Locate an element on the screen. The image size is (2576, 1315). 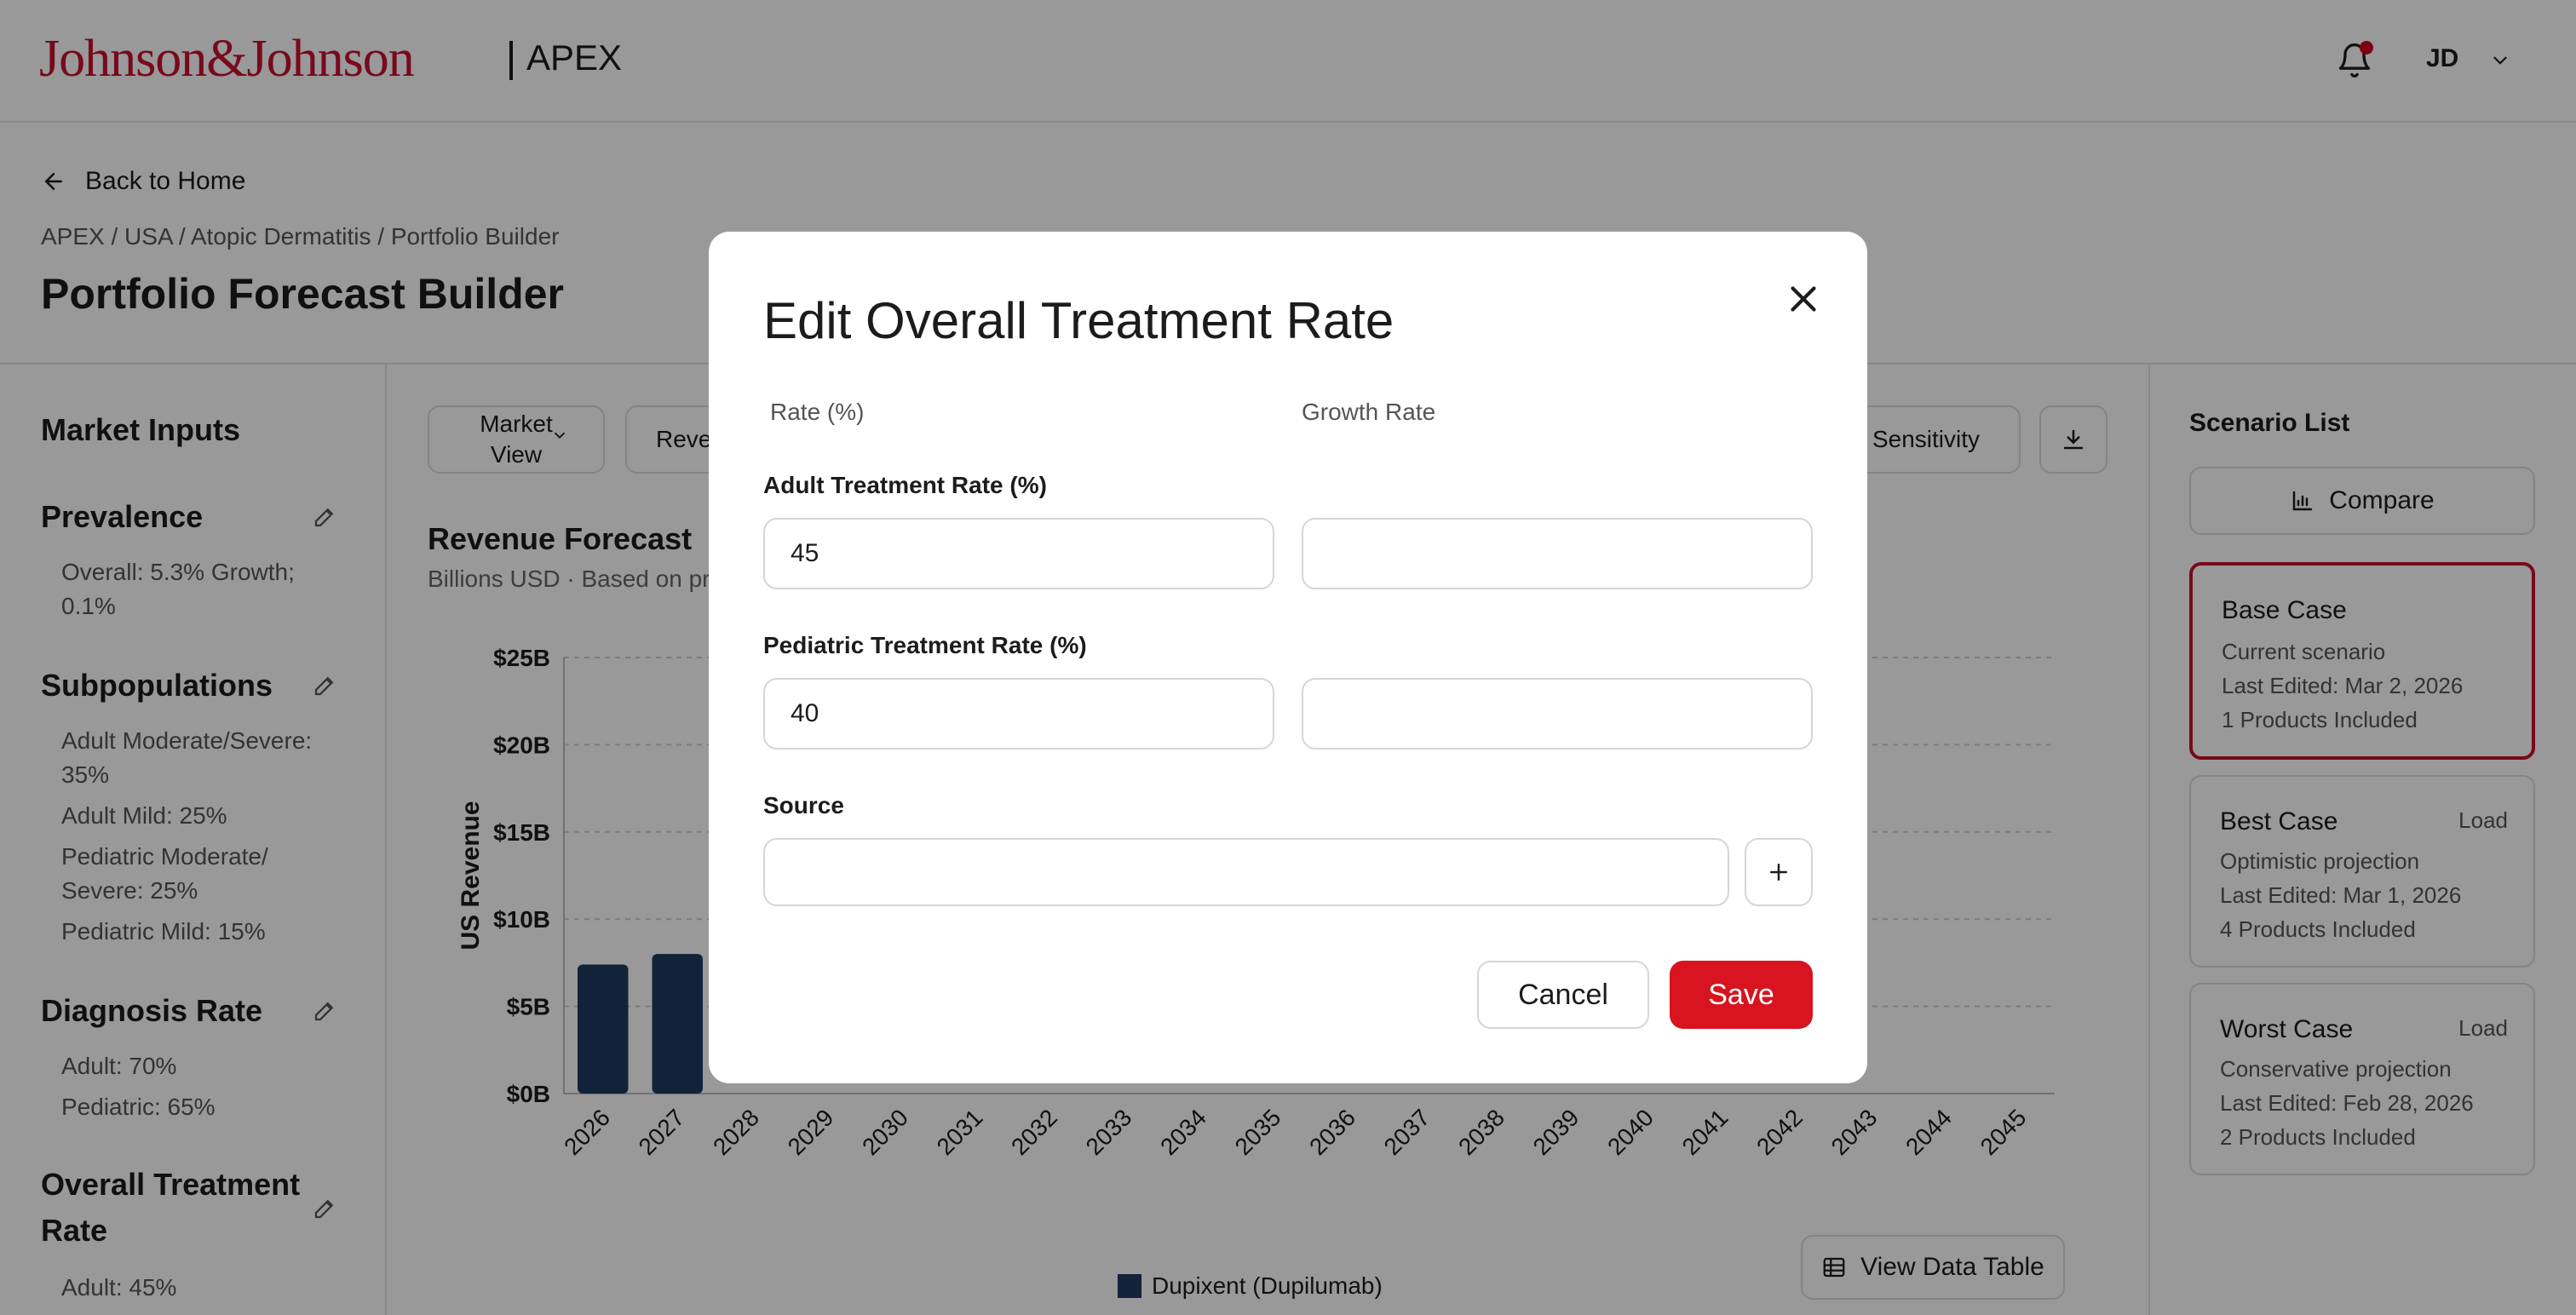
cancel-button: Cancel is located at coordinates (1563, 995).